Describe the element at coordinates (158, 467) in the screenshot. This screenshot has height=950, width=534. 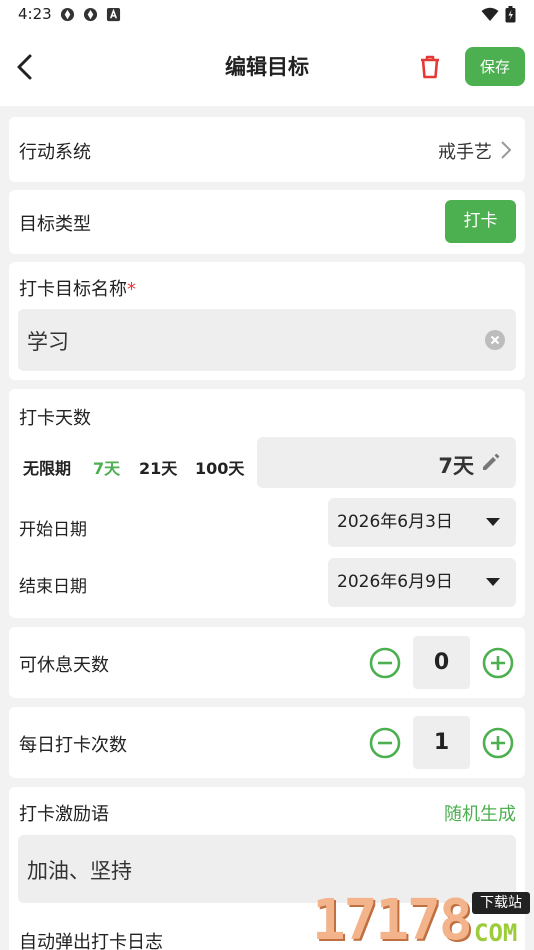
I see `days-option-21: 21天` at that location.